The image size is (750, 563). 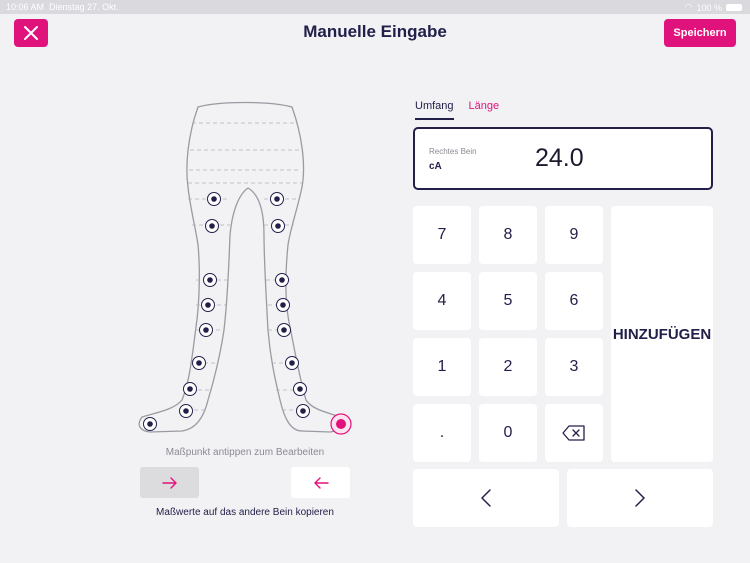 What do you see at coordinates (442, 235) in the screenshot?
I see `key-7: 7` at bounding box center [442, 235].